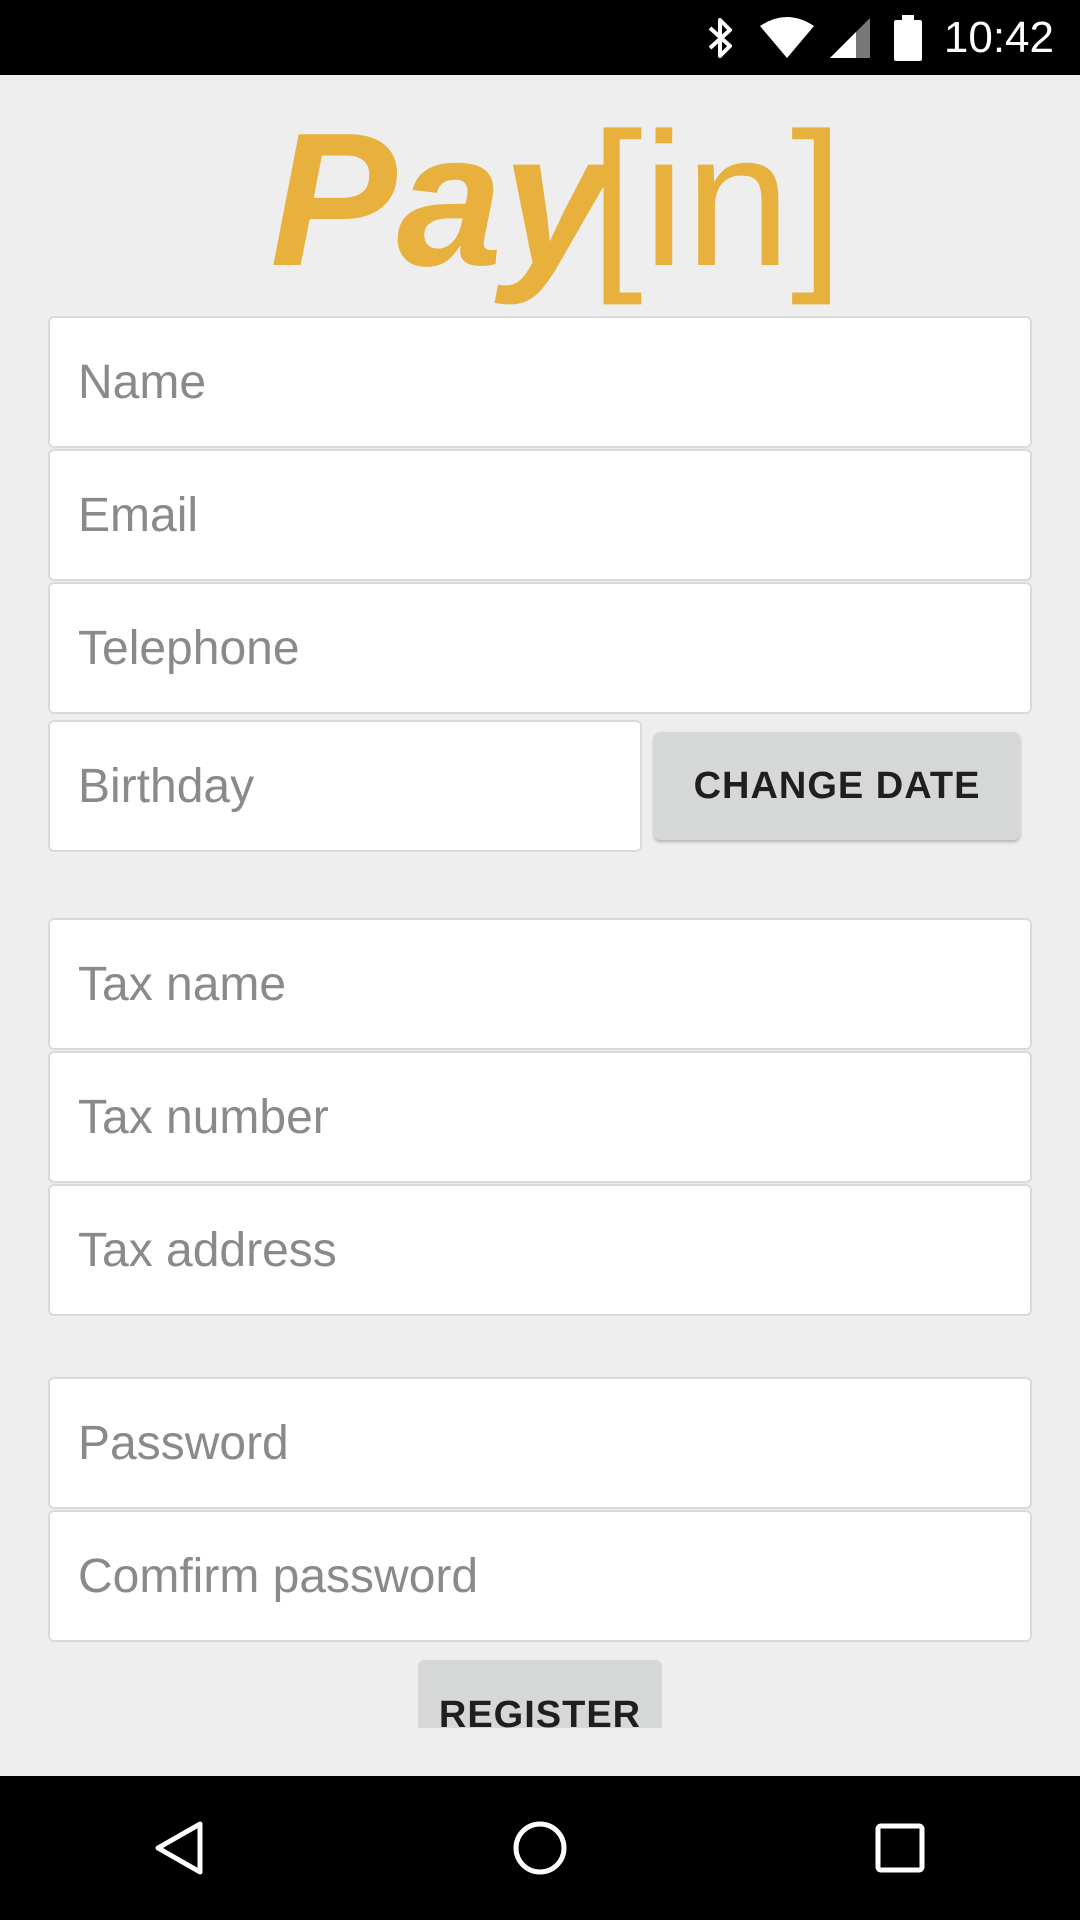  I want to click on back-icon, so click(180, 1848).